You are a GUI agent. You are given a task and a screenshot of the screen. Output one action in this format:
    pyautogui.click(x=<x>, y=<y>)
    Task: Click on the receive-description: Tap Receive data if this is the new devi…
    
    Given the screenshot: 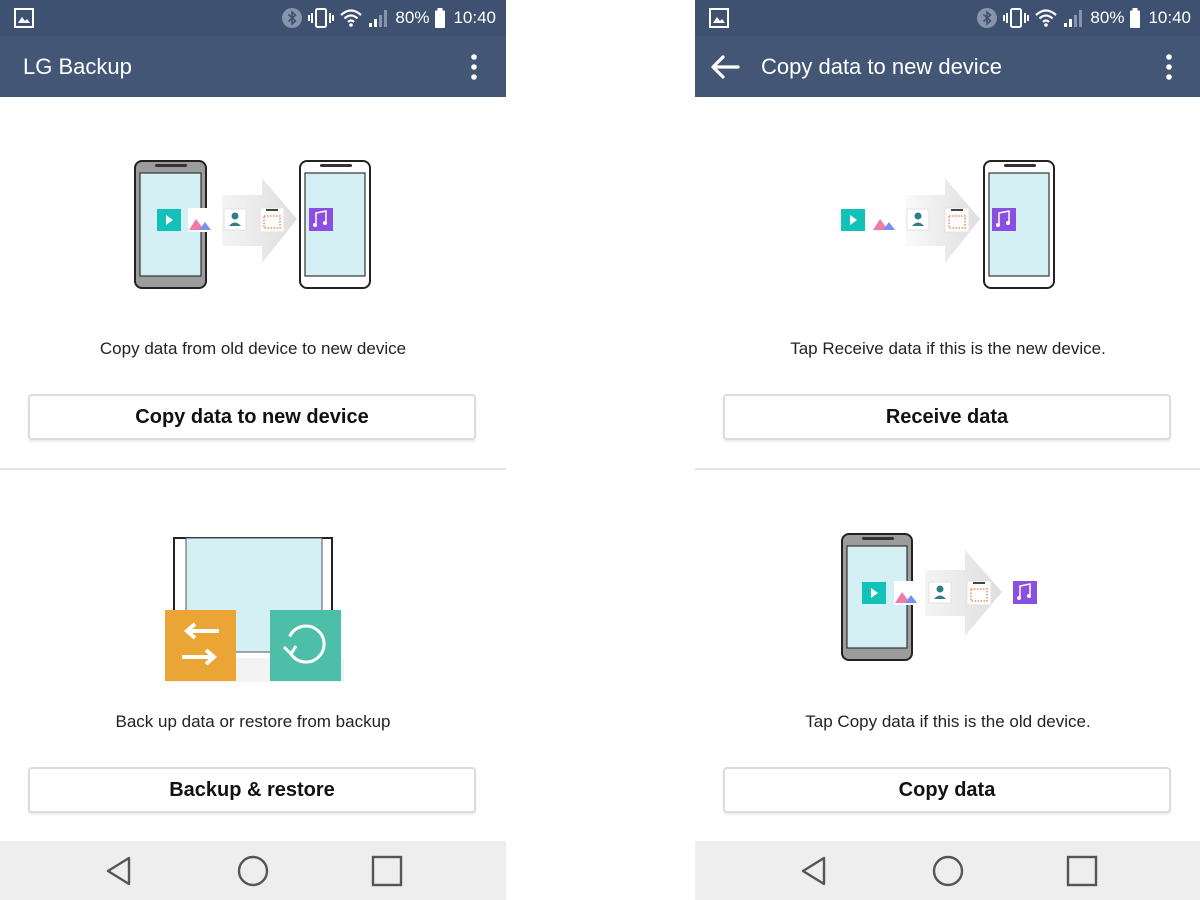 What is the action you would take?
    pyautogui.click(x=948, y=348)
    